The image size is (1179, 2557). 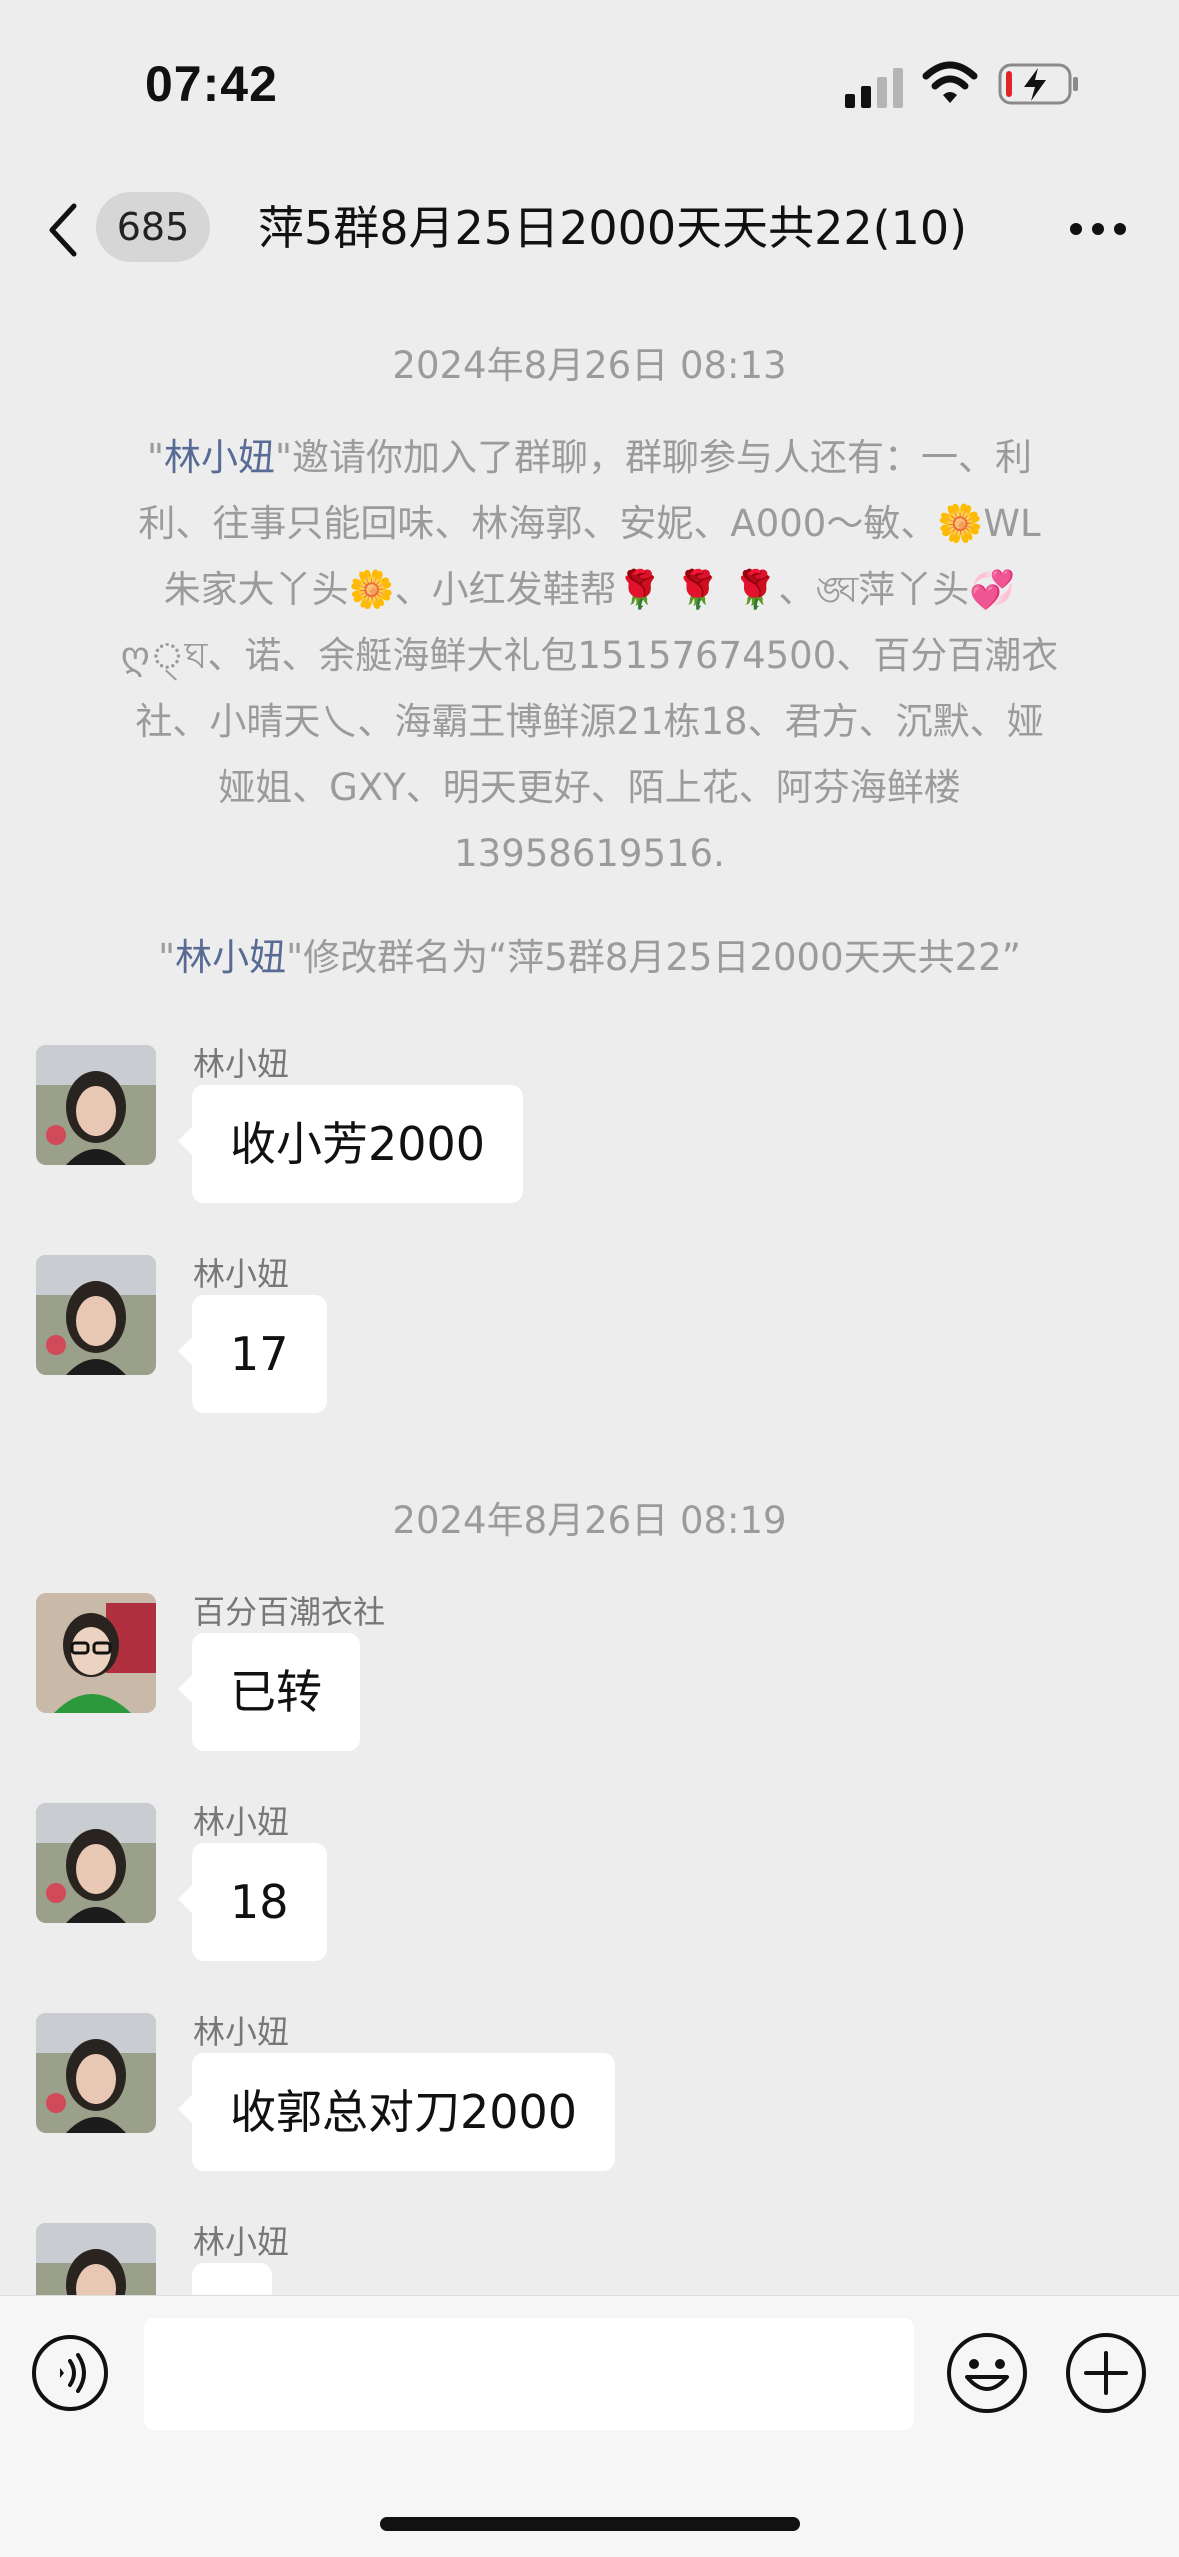 What do you see at coordinates (1038, 84) in the screenshot?
I see `battery-icon` at bounding box center [1038, 84].